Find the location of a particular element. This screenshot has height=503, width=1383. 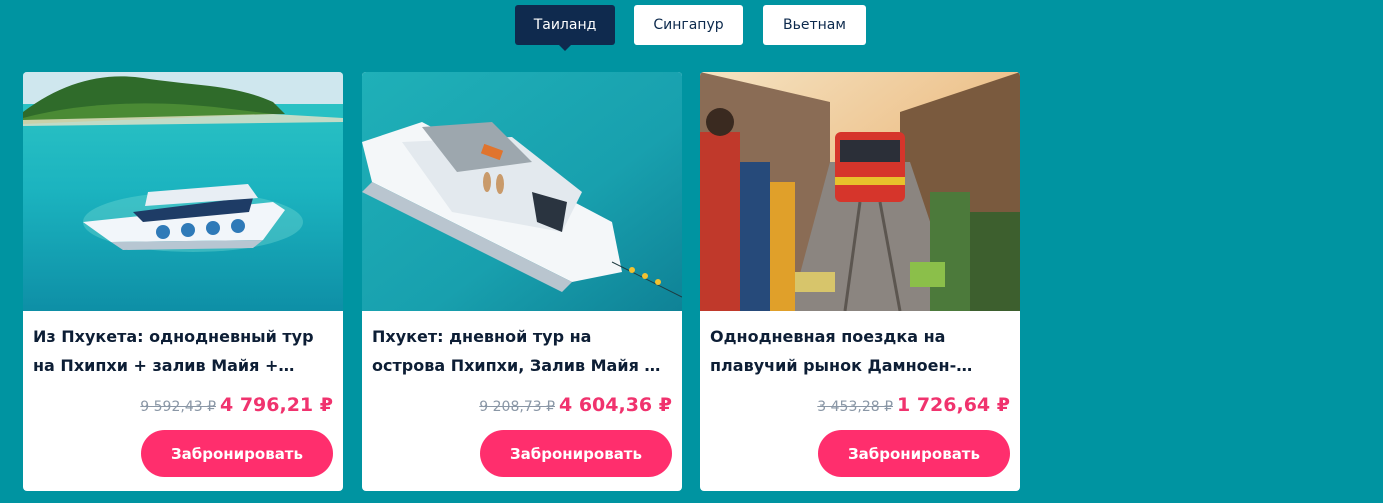

yacht-image is located at coordinates (522, 191).